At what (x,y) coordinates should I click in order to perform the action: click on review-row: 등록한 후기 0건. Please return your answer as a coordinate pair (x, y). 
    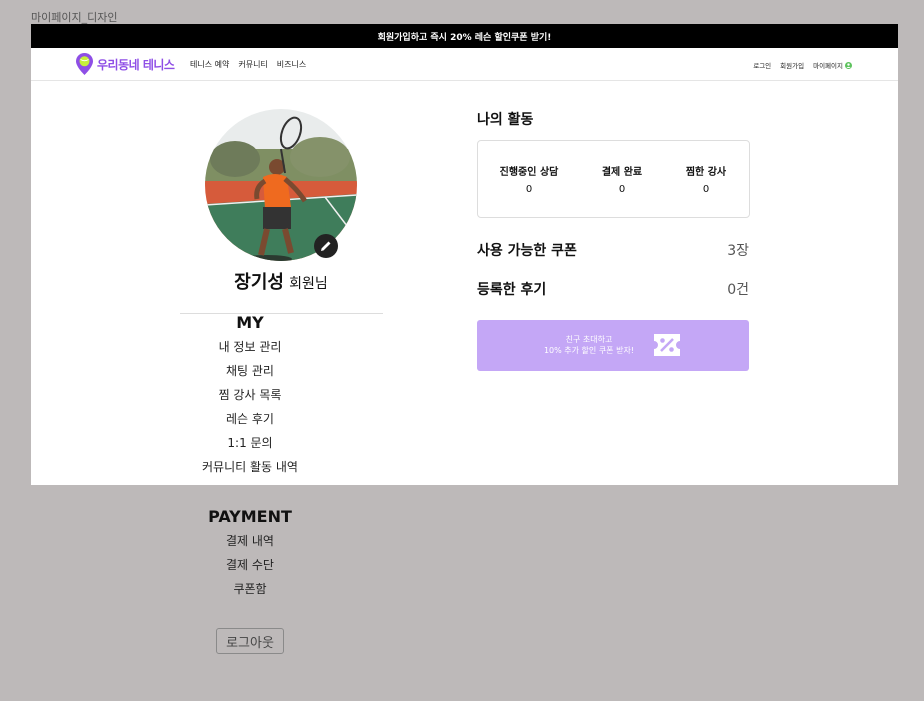
    Looking at the image, I should click on (613, 289).